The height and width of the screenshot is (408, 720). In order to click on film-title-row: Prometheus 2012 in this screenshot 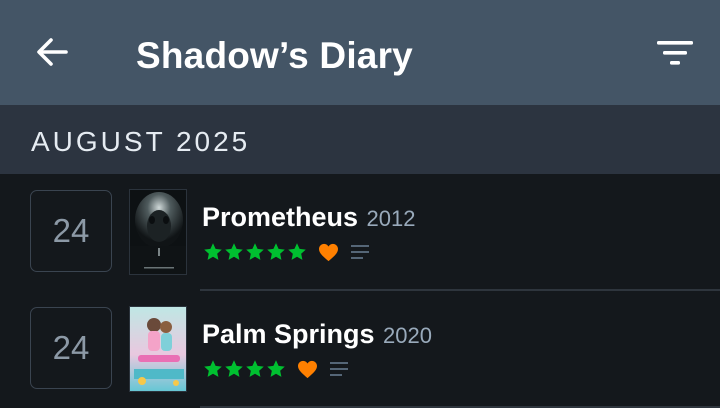, I will do `click(308, 219)`.